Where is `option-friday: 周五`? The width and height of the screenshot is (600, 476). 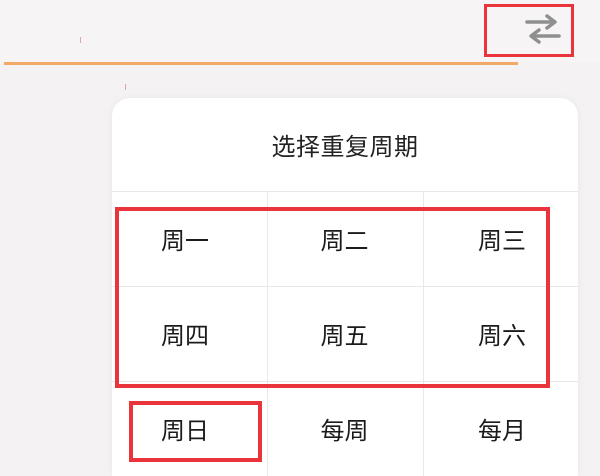
option-friday: 周五 is located at coordinates (344, 333).